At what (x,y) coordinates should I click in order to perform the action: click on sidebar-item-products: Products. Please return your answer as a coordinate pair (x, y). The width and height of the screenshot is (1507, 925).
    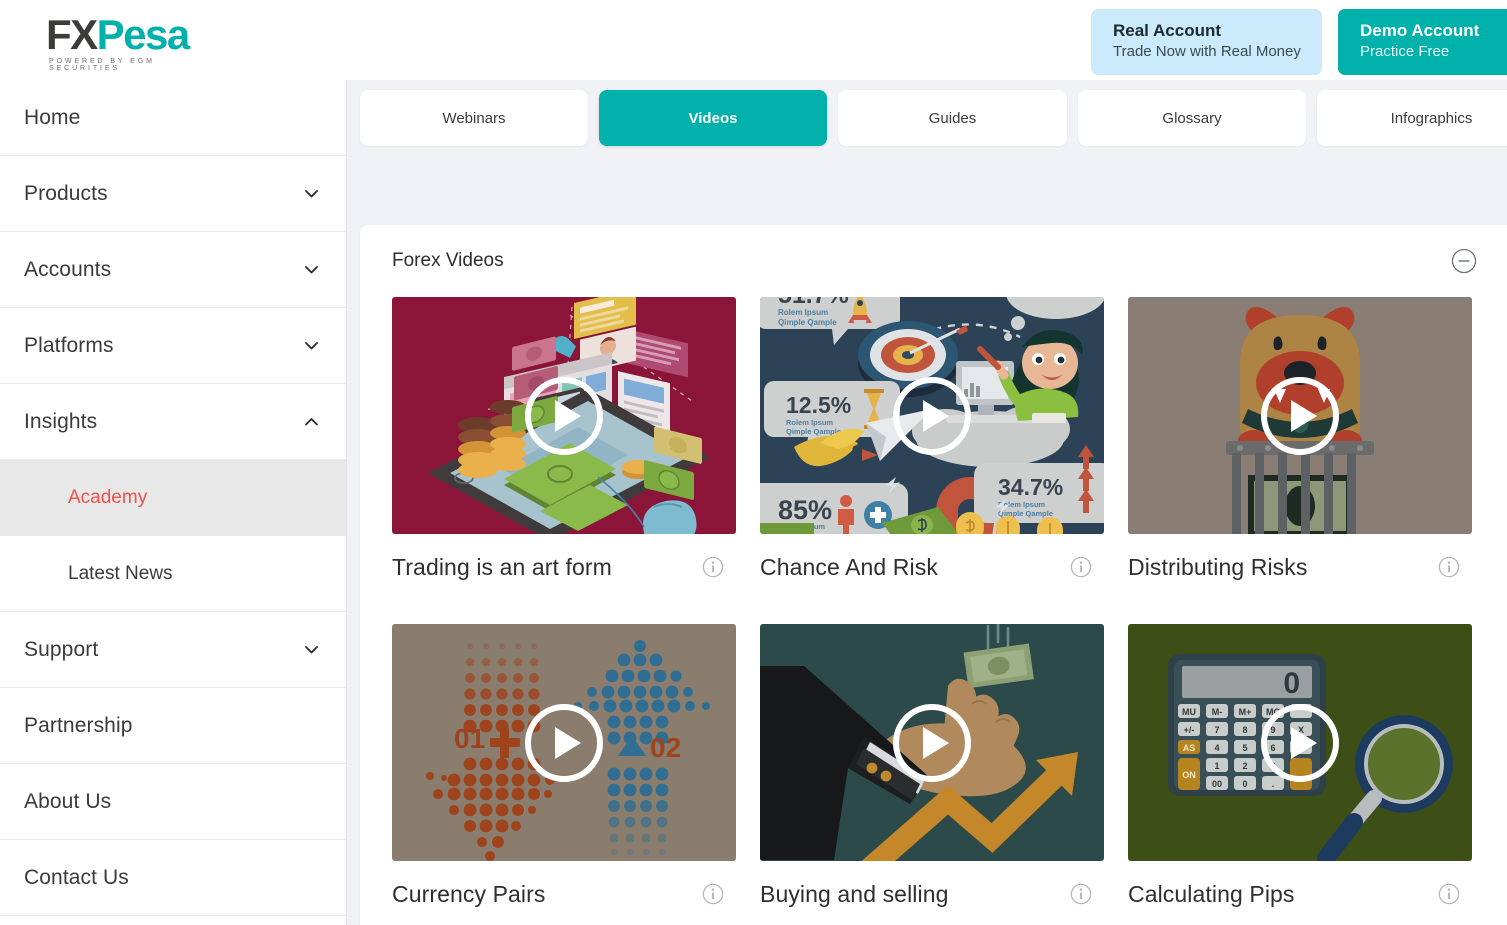
    Looking at the image, I should click on (173, 194).